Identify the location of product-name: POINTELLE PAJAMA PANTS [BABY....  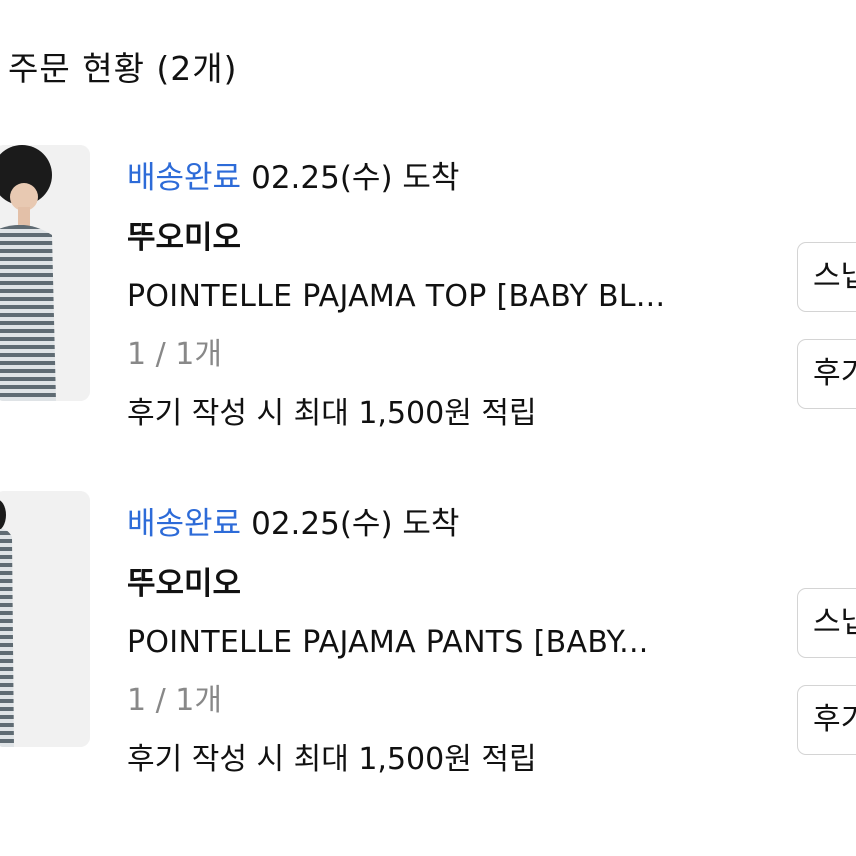
(457, 643).